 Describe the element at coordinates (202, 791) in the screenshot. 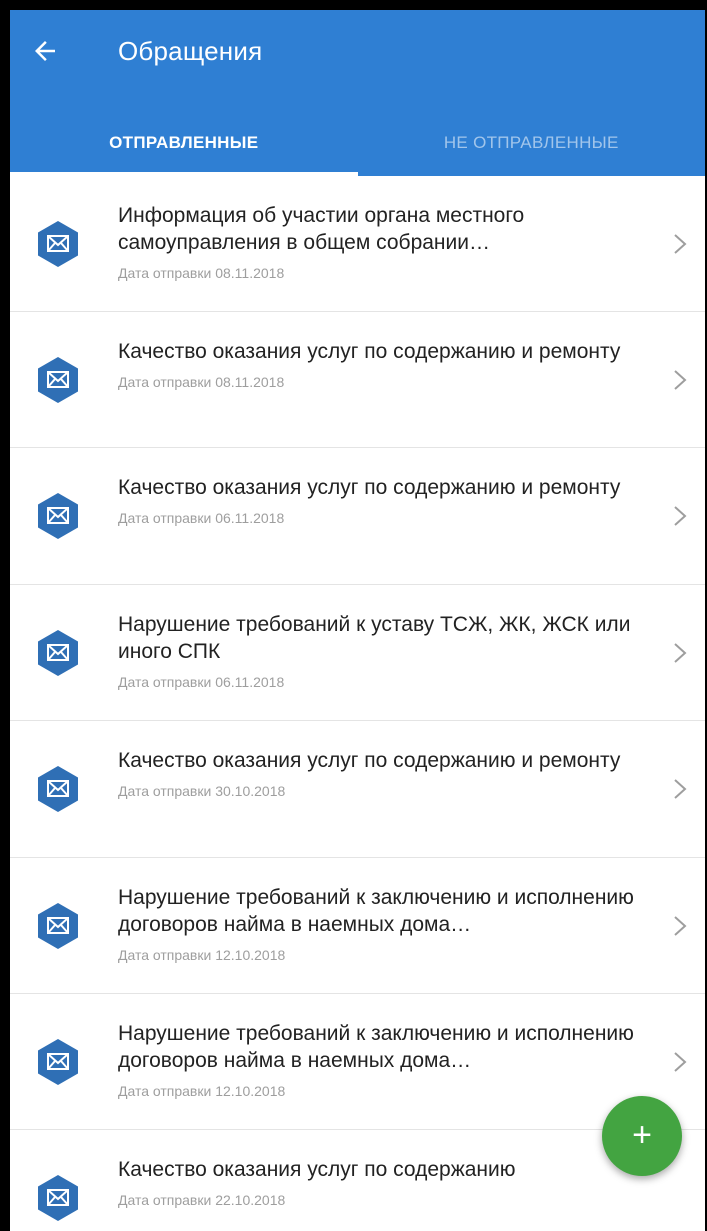

I see `item-date: Дата отправки 30.10.2018` at that location.